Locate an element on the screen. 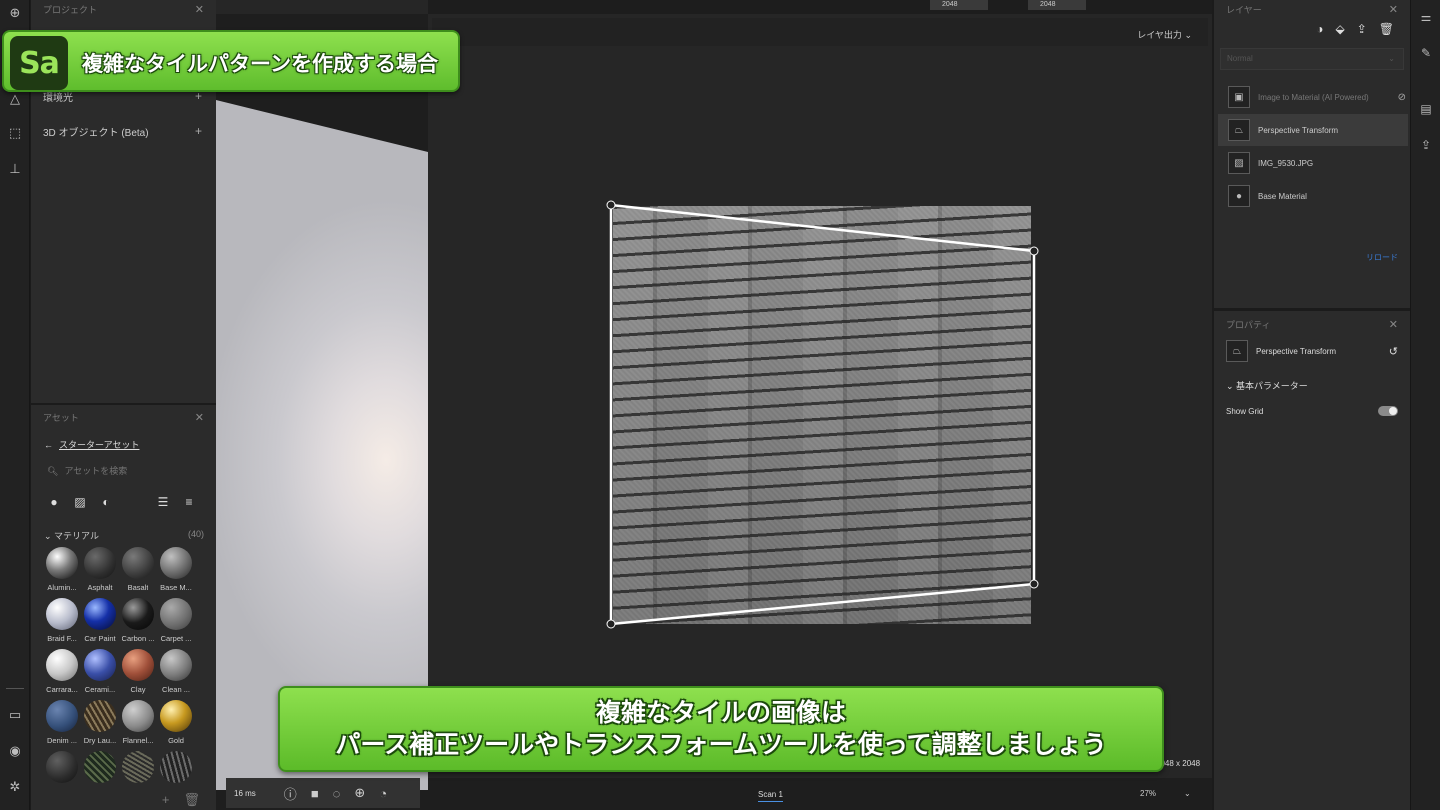 This screenshot has width=1440, height=810. tab-scan-1: Scan 1 is located at coordinates (770, 796).